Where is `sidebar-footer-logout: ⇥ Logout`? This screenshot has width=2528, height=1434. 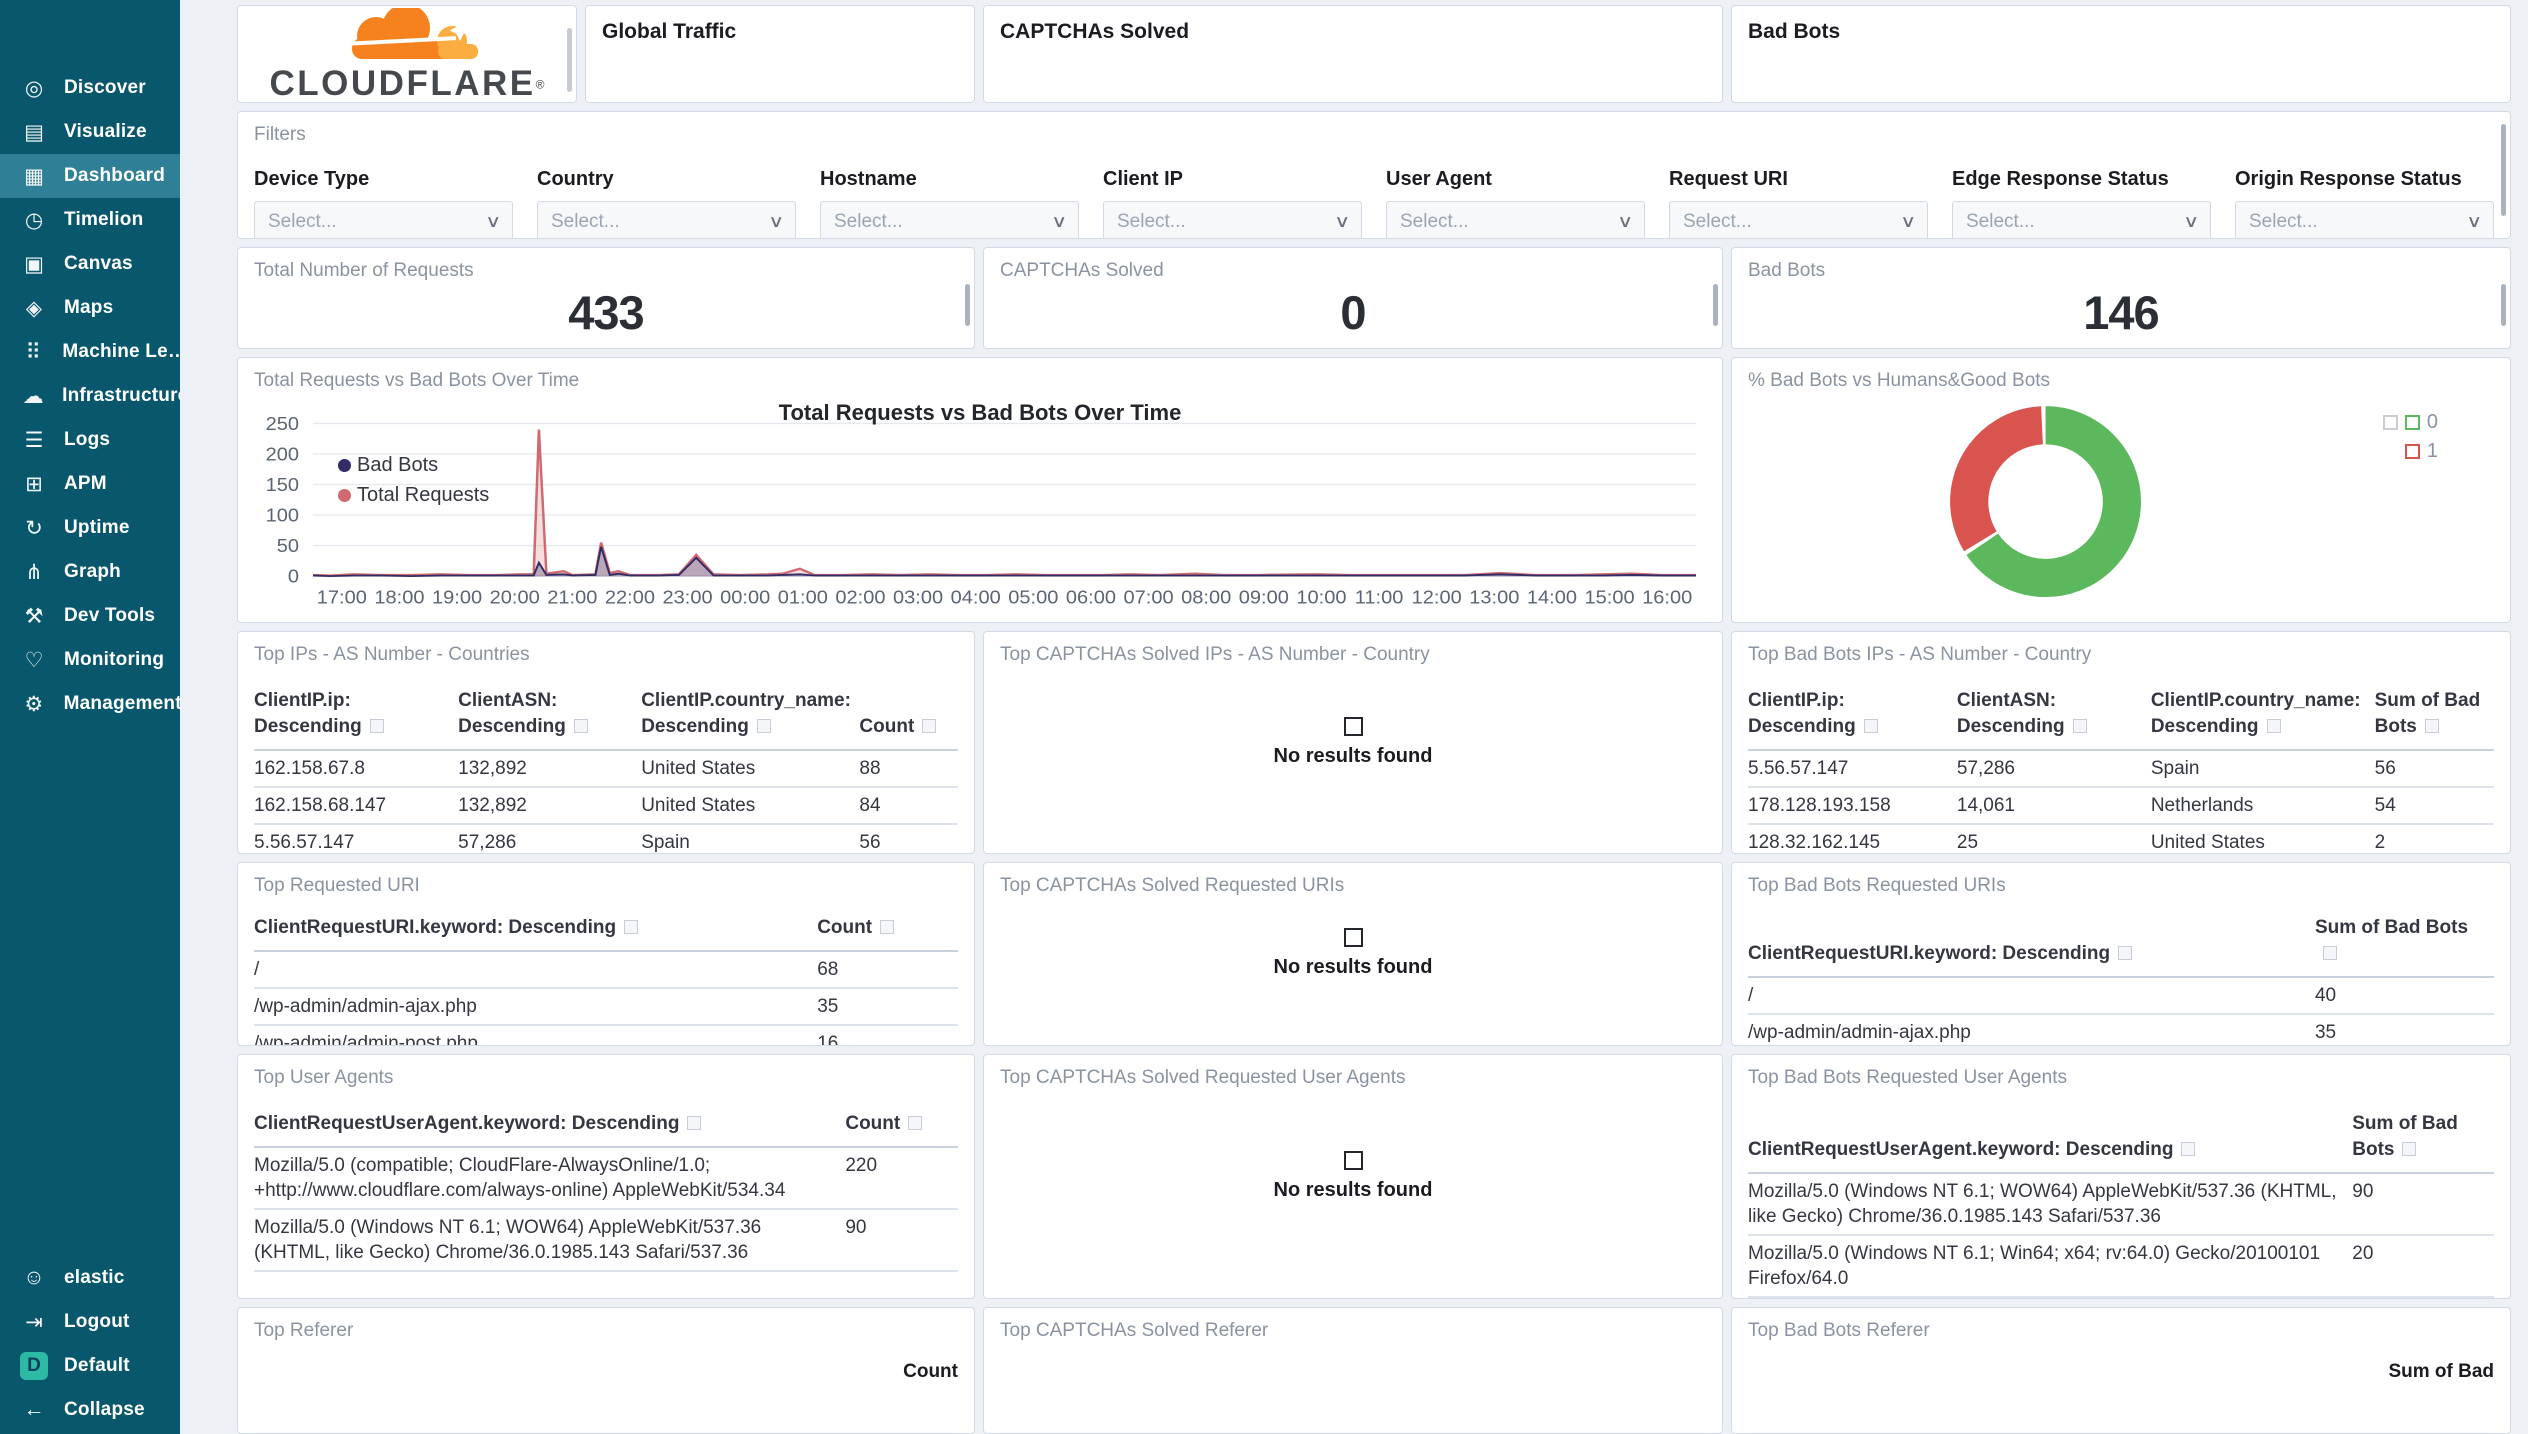 sidebar-footer-logout: ⇥ Logout is located at coordinates (90, 1322).